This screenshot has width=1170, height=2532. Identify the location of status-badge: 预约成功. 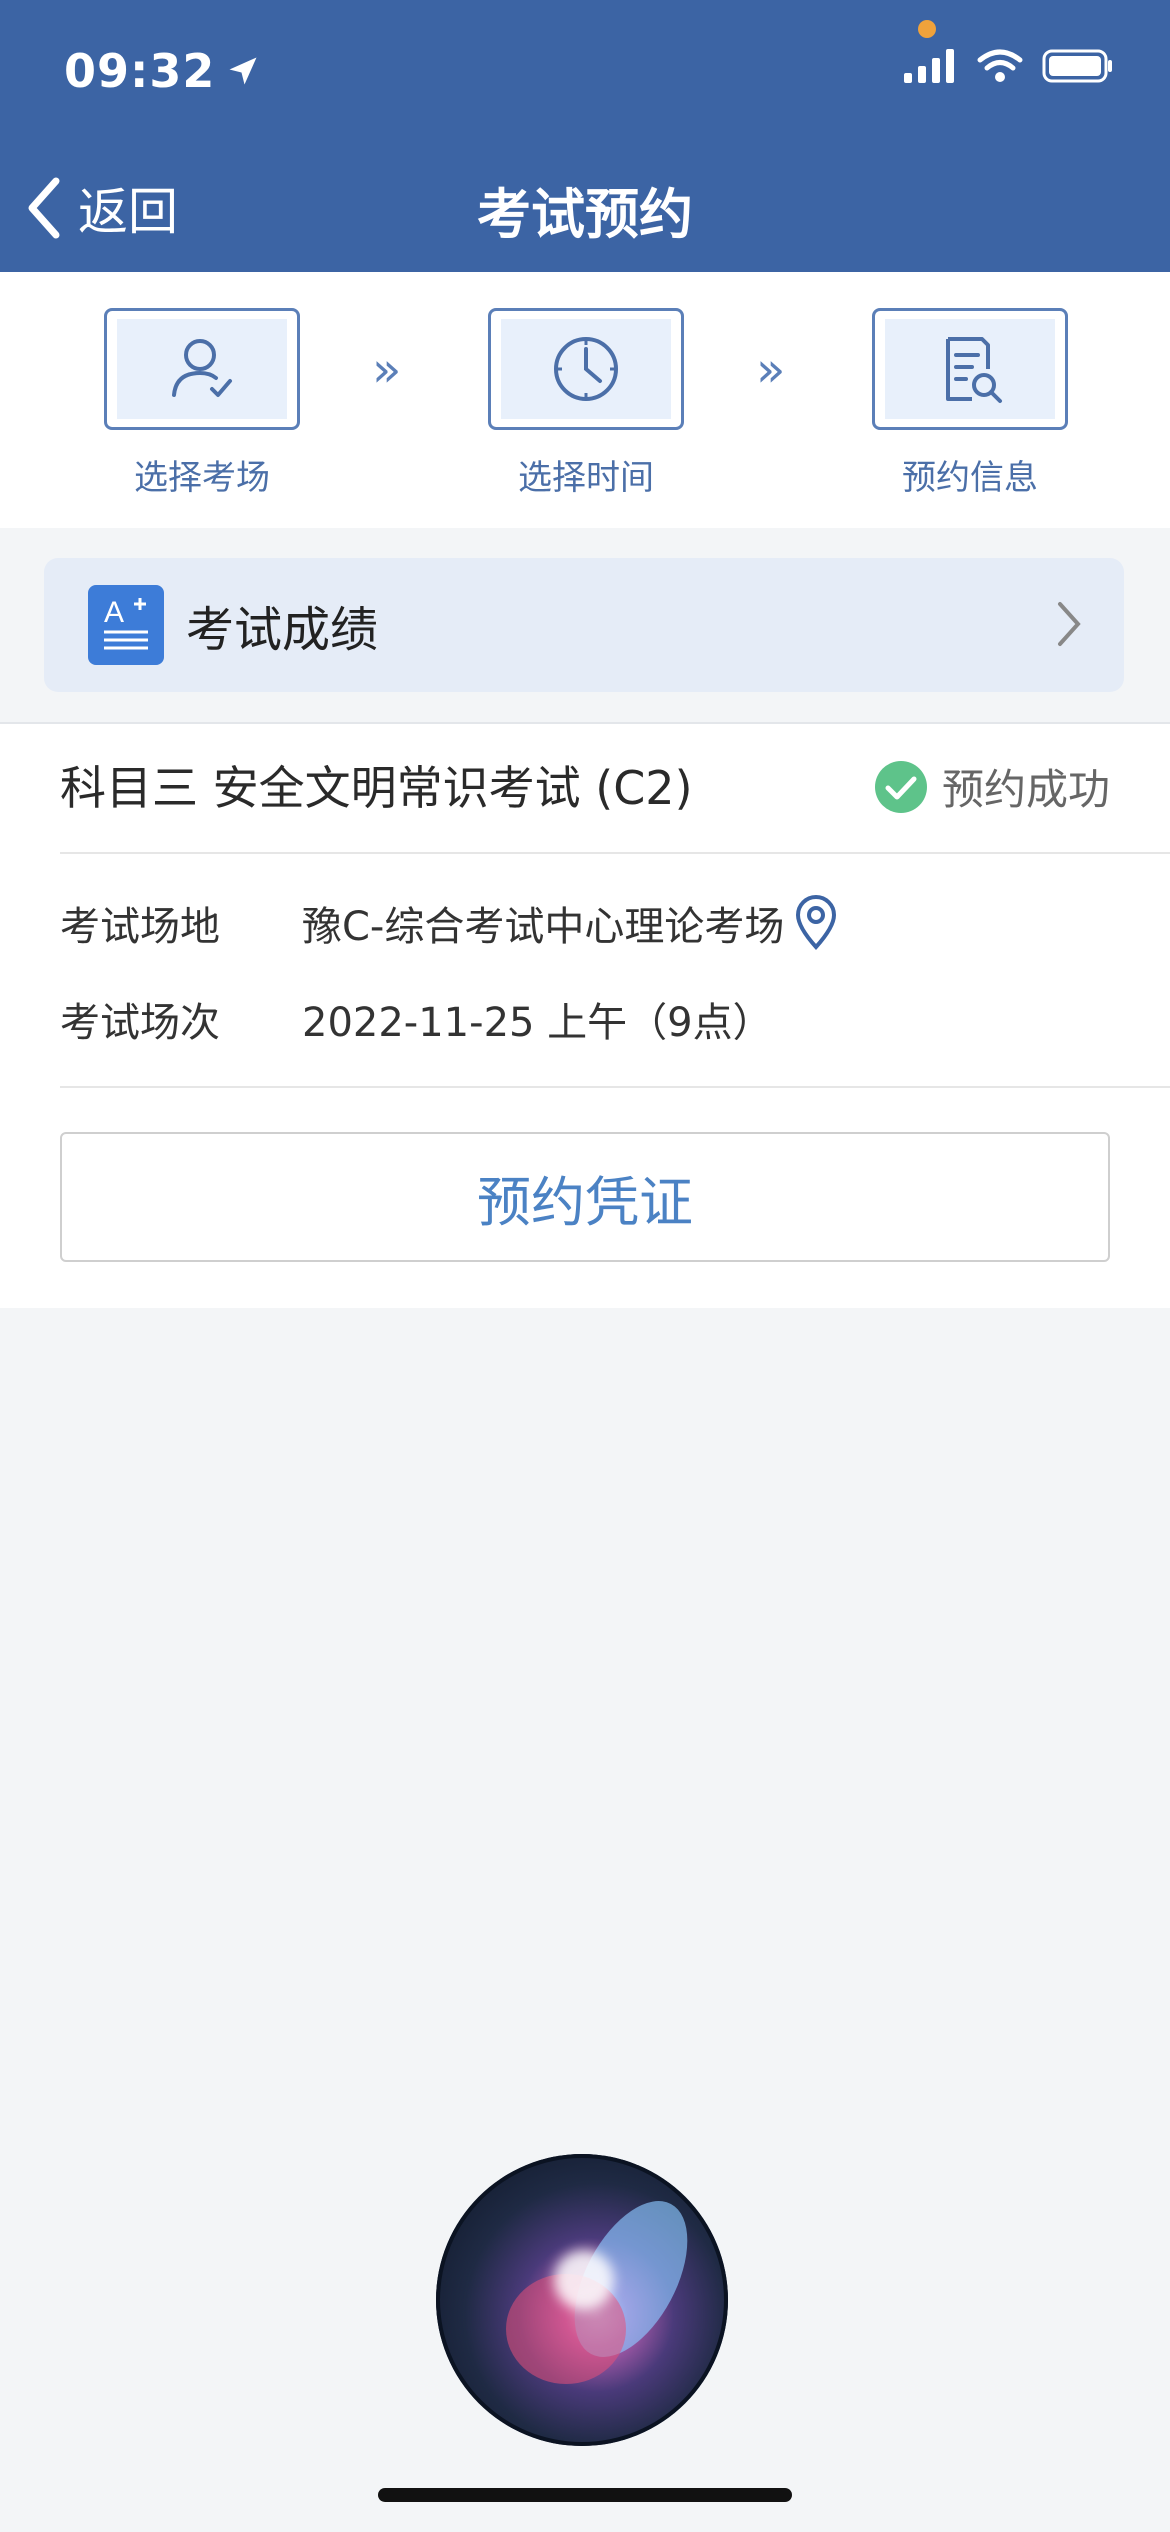
(992, 786).